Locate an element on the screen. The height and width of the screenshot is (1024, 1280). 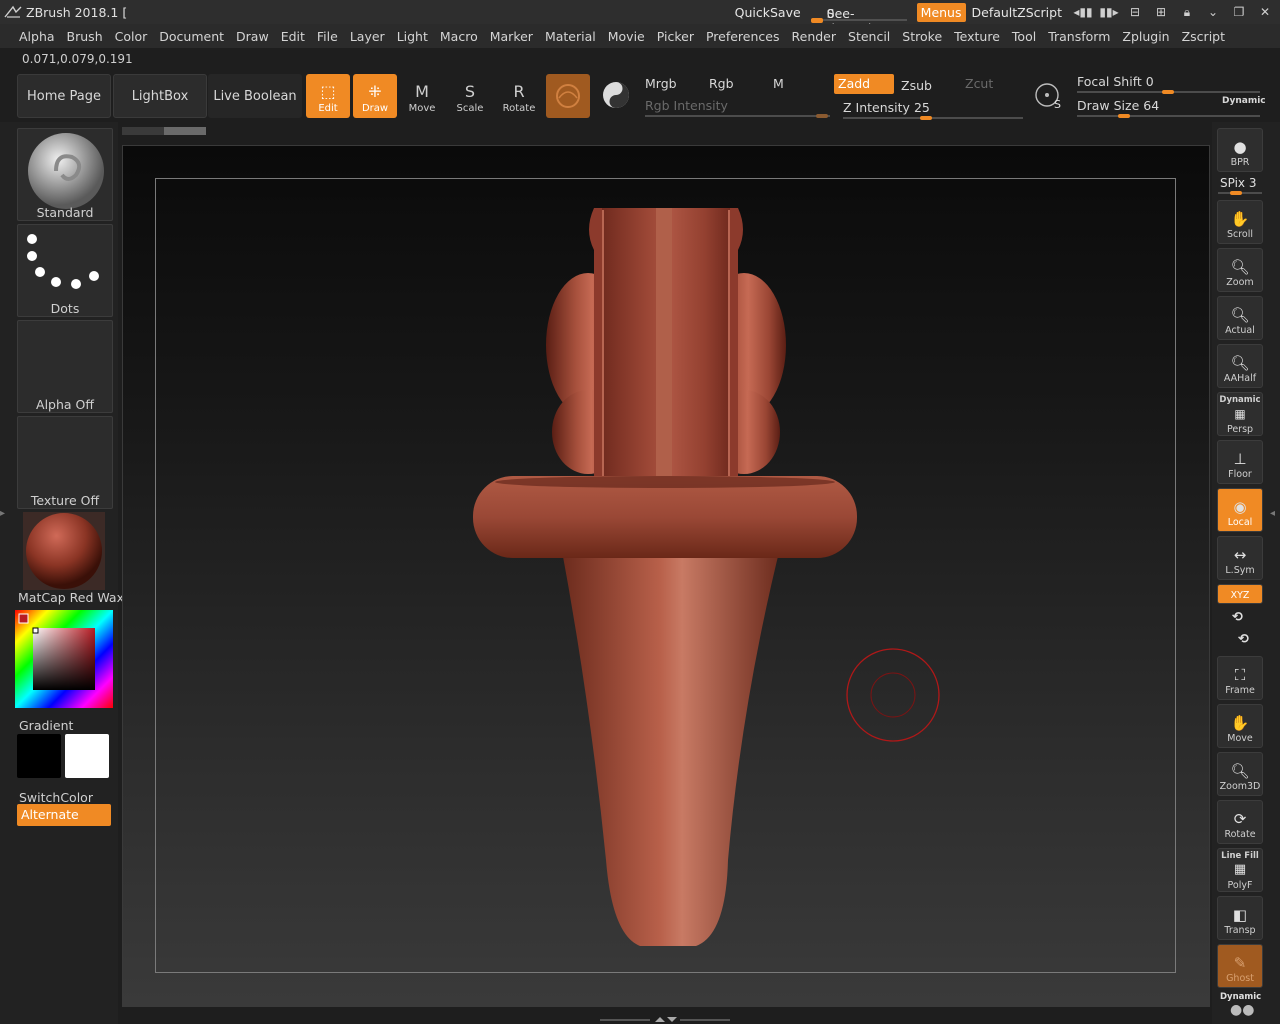
persp-label: Persp is located at coordinates (1240, 429).